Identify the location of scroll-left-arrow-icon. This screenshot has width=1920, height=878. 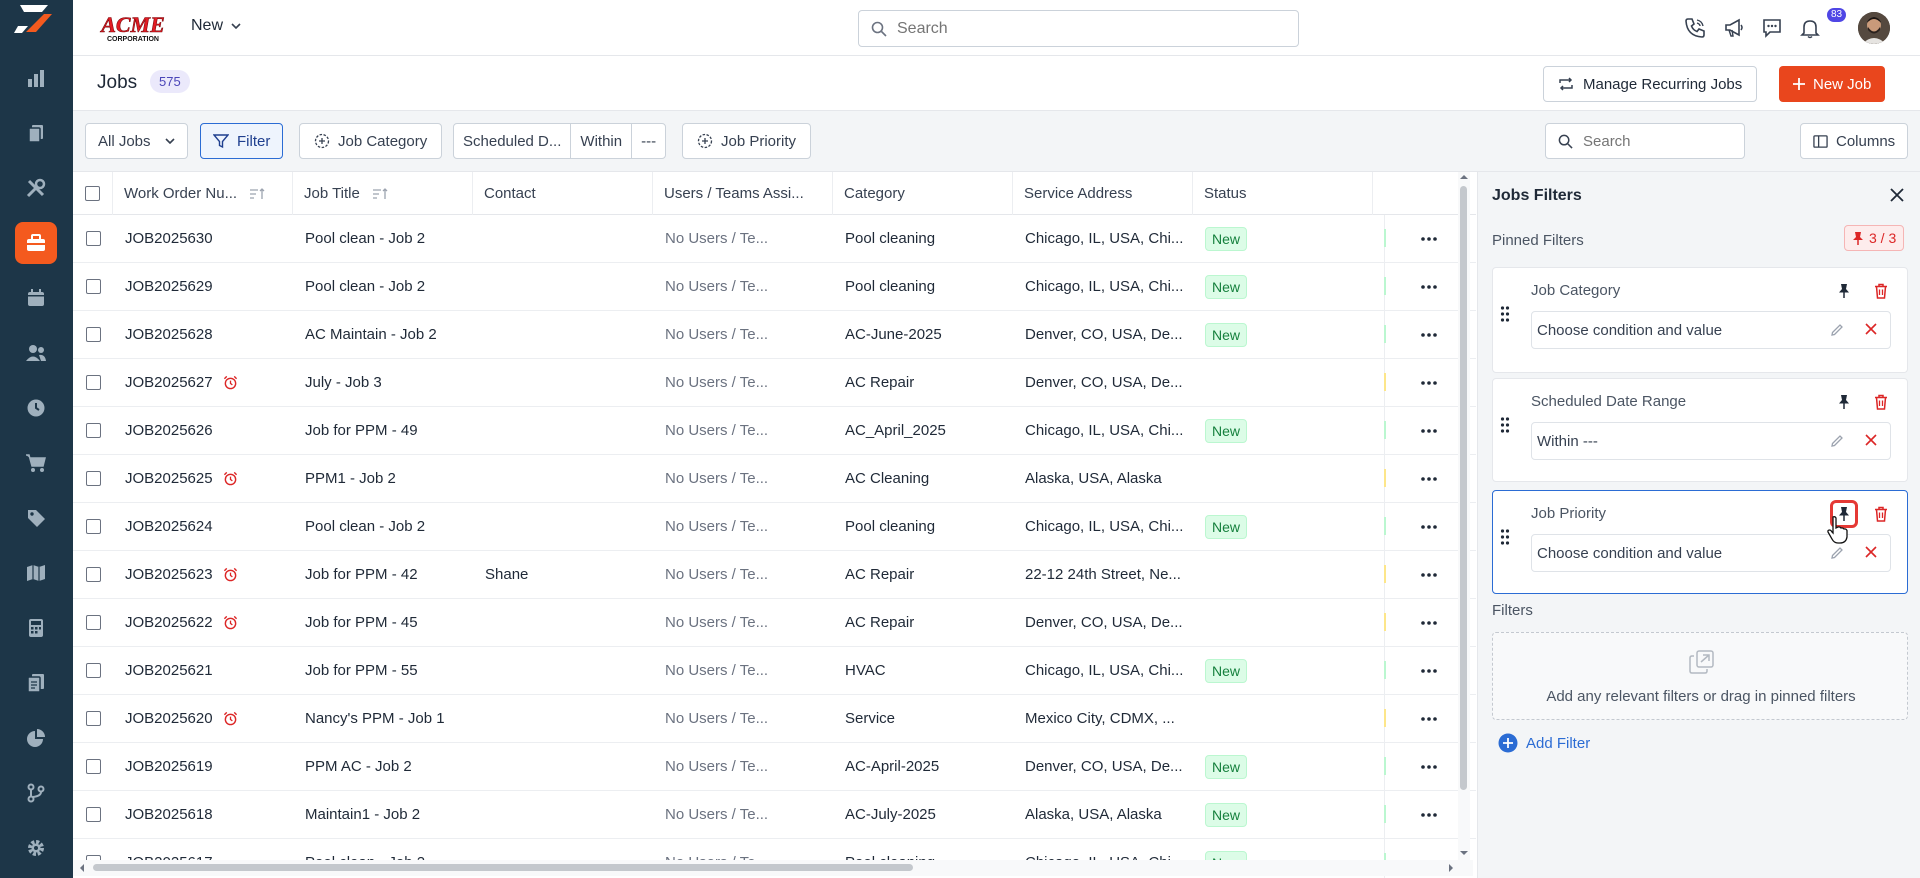
(82, 868).